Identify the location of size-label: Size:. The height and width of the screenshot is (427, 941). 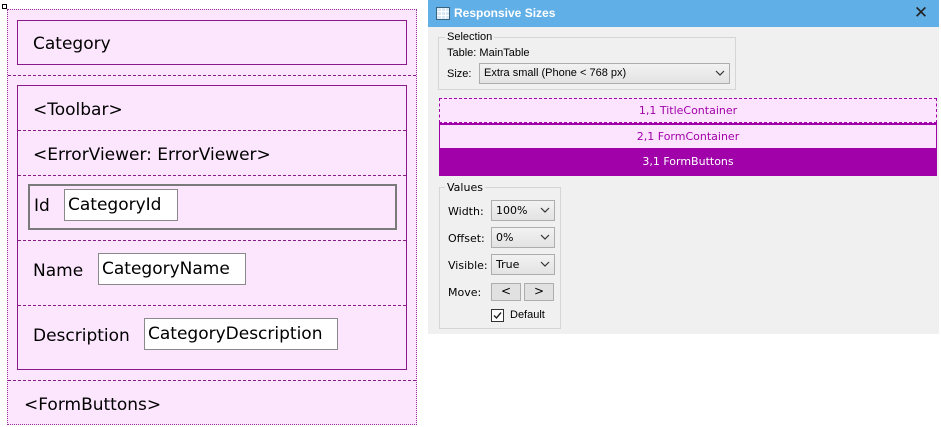
(459, 74).